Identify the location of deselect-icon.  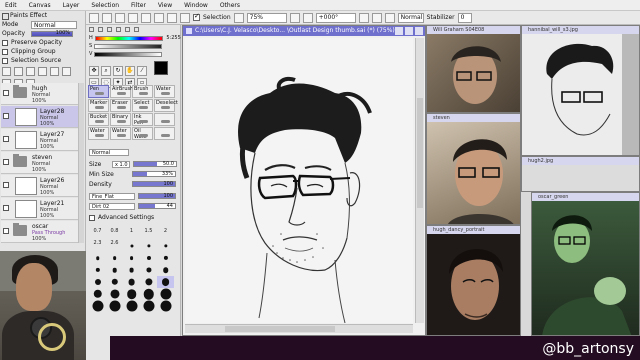
(146, 17).